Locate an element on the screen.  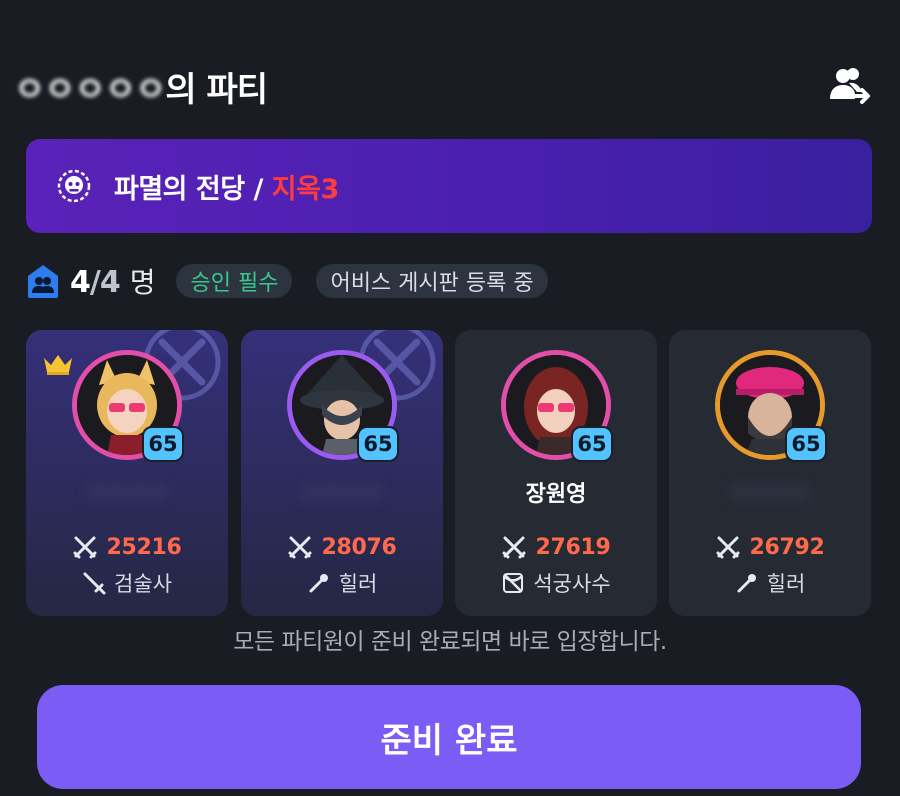
member-class: 석궁사수 is located at coordinates (556, 583).